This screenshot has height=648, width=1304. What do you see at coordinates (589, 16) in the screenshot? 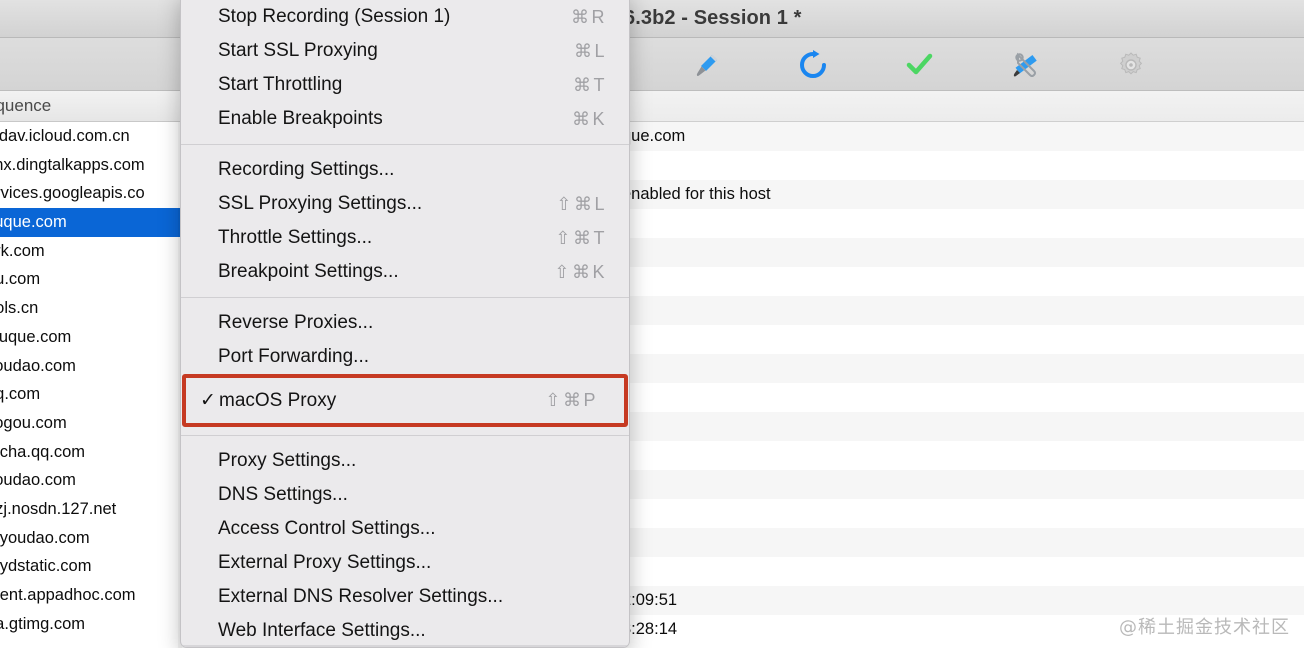
I see `menu-item-shortcut: ⌘R` at bounding box center [589, 16].